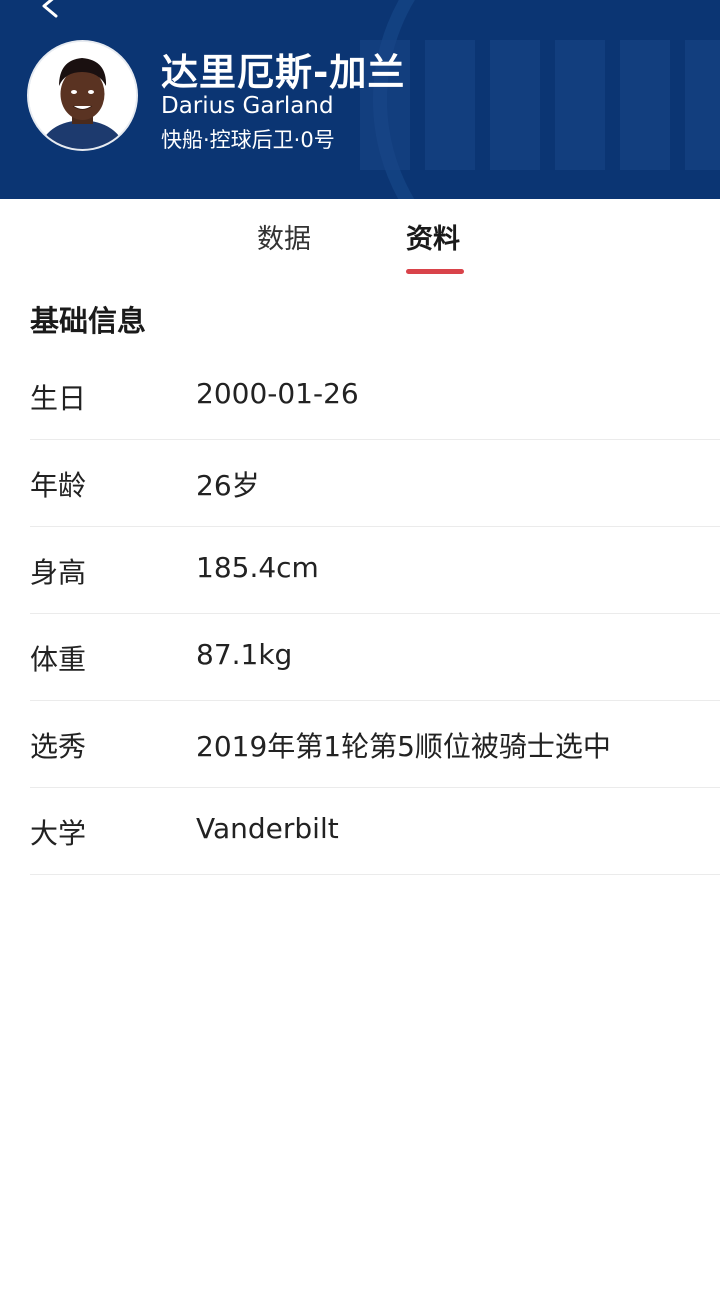  What do you see at coordinates (360, 239) in the screenshot?
I see `tab-bar: 数据 资料` at bounding box center [360, 239].